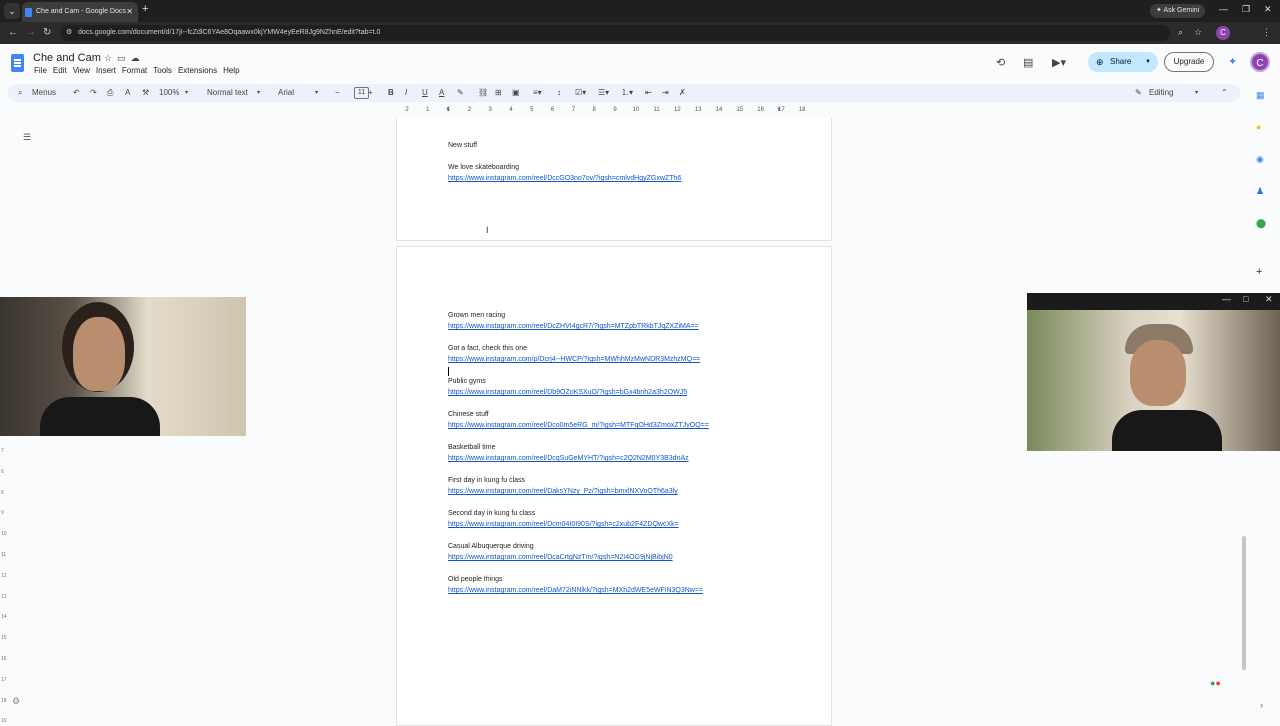 This screenshot has width=1280, height=726. Describe the element at coordinates (614, 112) in the screenshot. I see `horizontal-ruler: ▼ ▼ 2 1 1 2 3 4 5 6 7 8 9 10 11 12 13 14 15 16 17 18` at that location.